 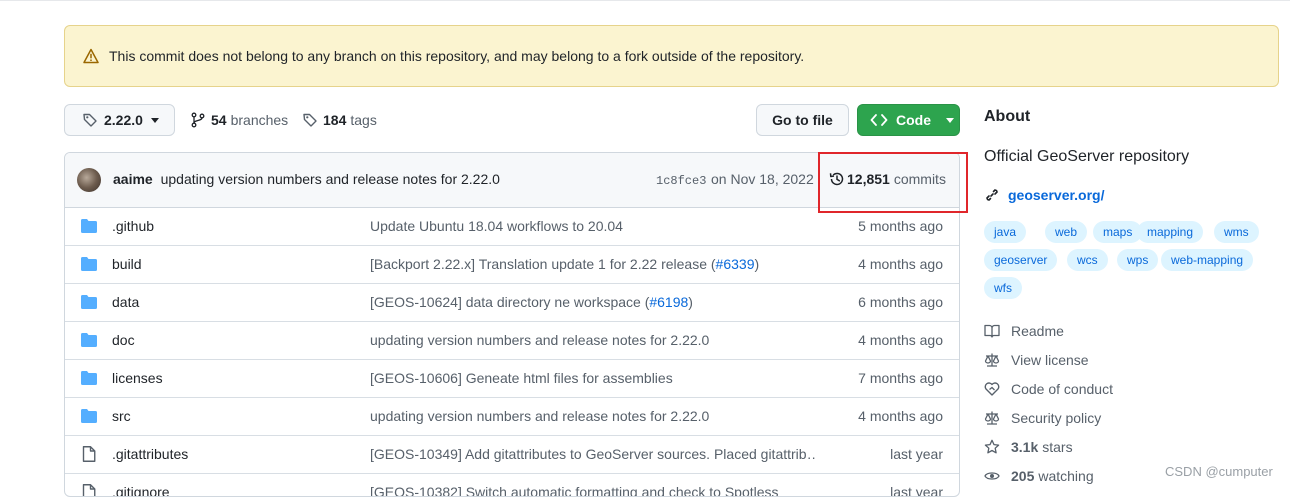 I want to click on book-icon, so click(x=992, y=331).